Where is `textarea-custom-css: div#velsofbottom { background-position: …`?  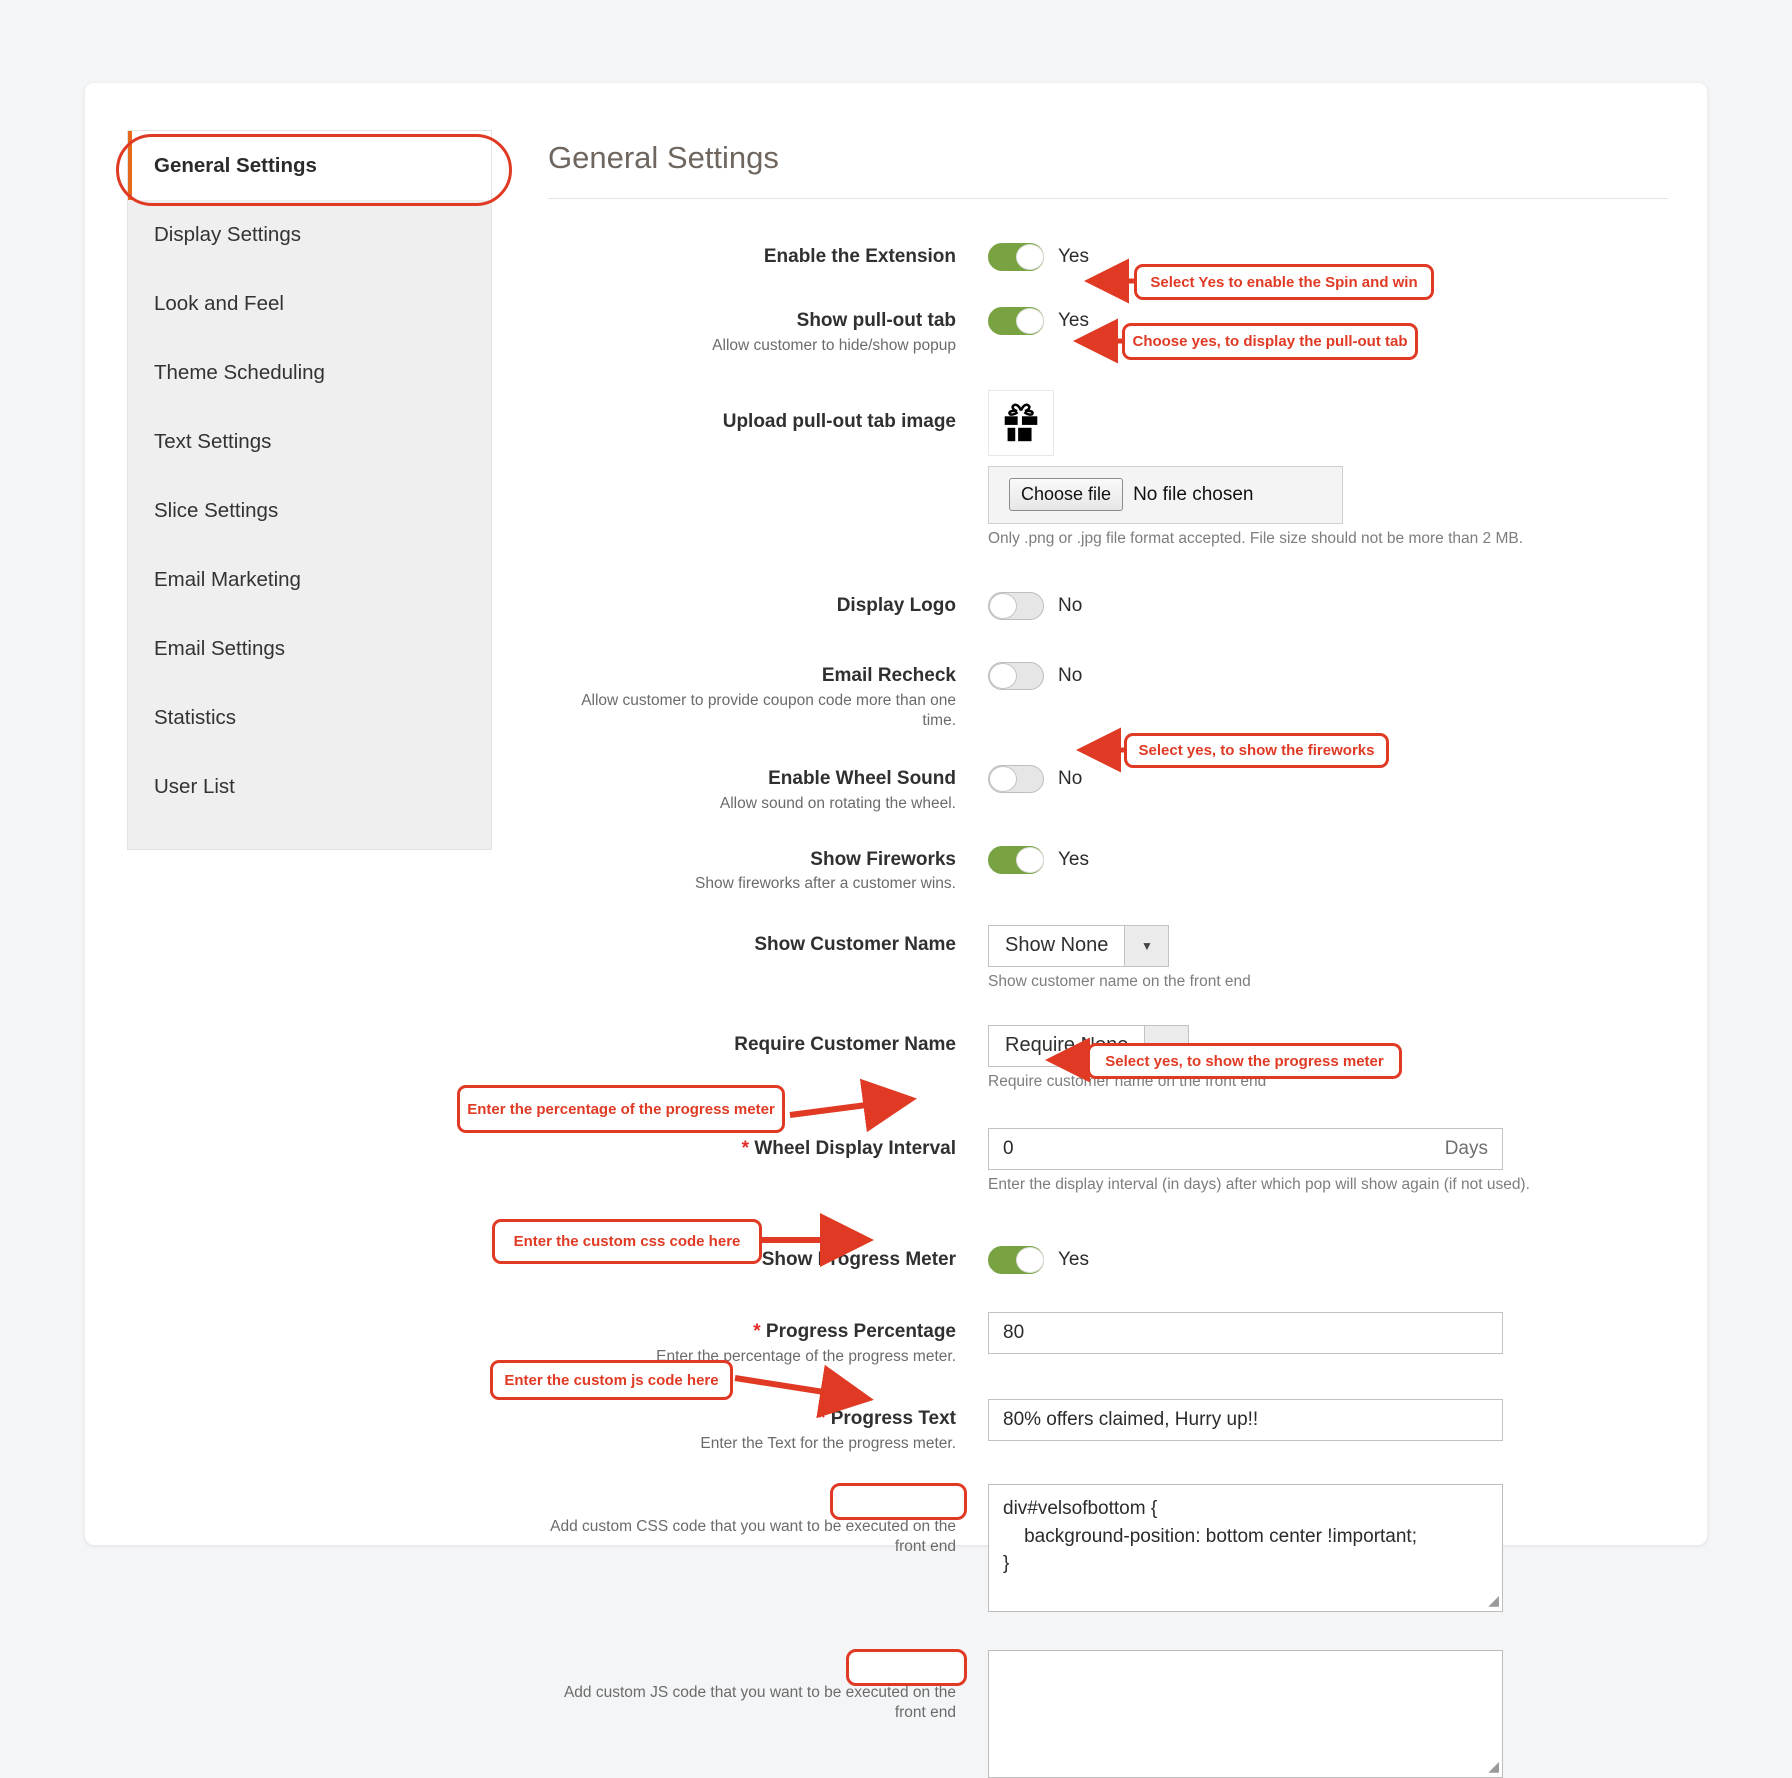 textarea-custom-css: div#velsofbottom { background-position: … is located at coordinates (1245, 1548).